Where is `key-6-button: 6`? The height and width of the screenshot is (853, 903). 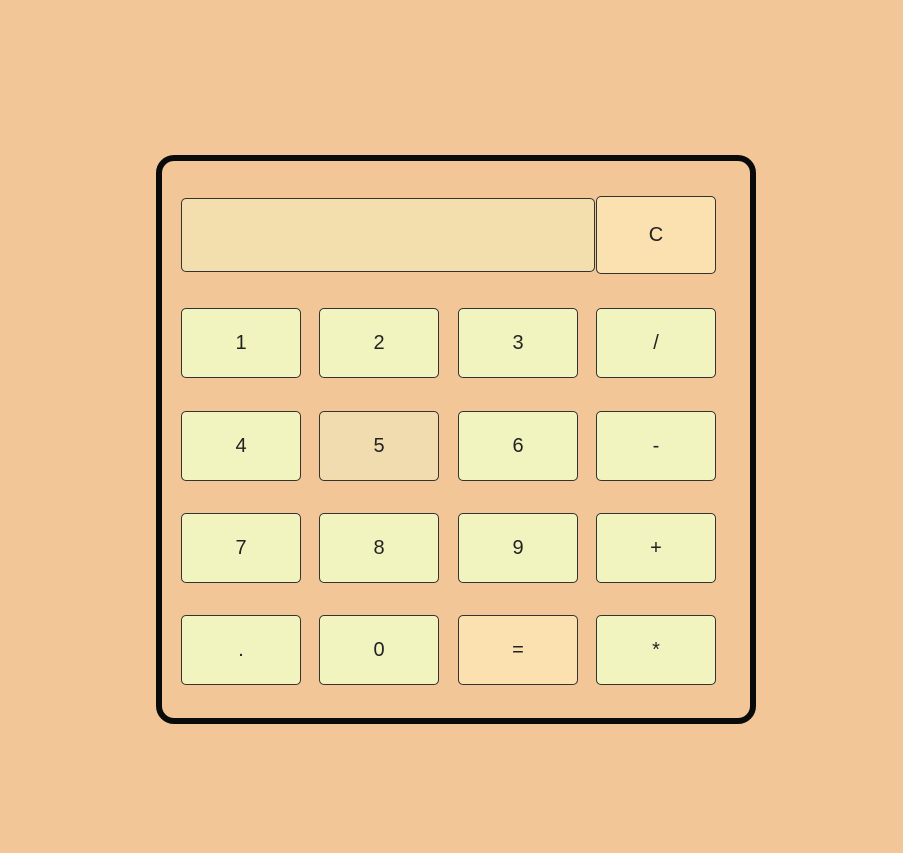 key-6-button: 6 is located at coordinates (518, 446).